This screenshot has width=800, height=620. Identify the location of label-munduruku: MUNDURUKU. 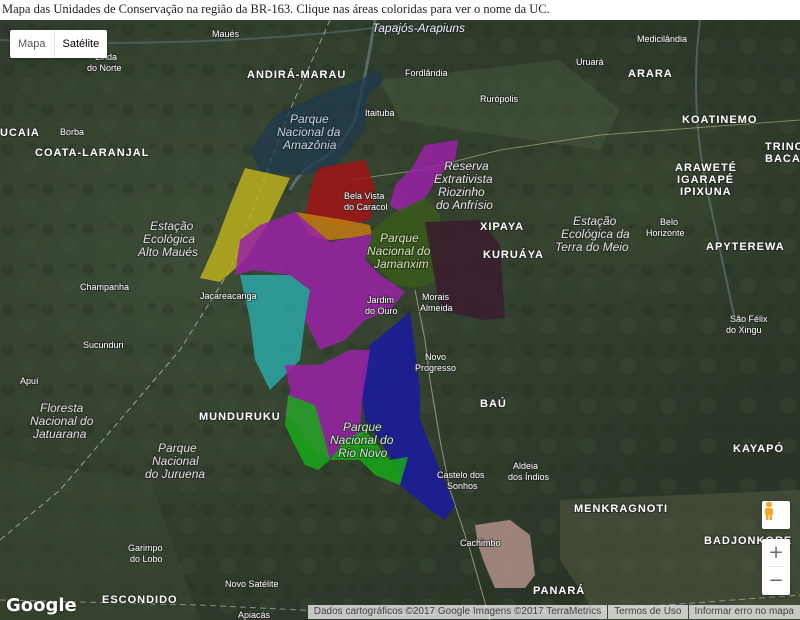
(240, 417).